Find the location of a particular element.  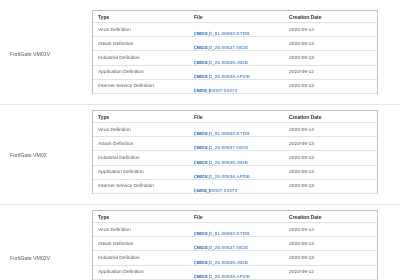

model-name: FortiGate VM01V is located at coordinates (30, 55).